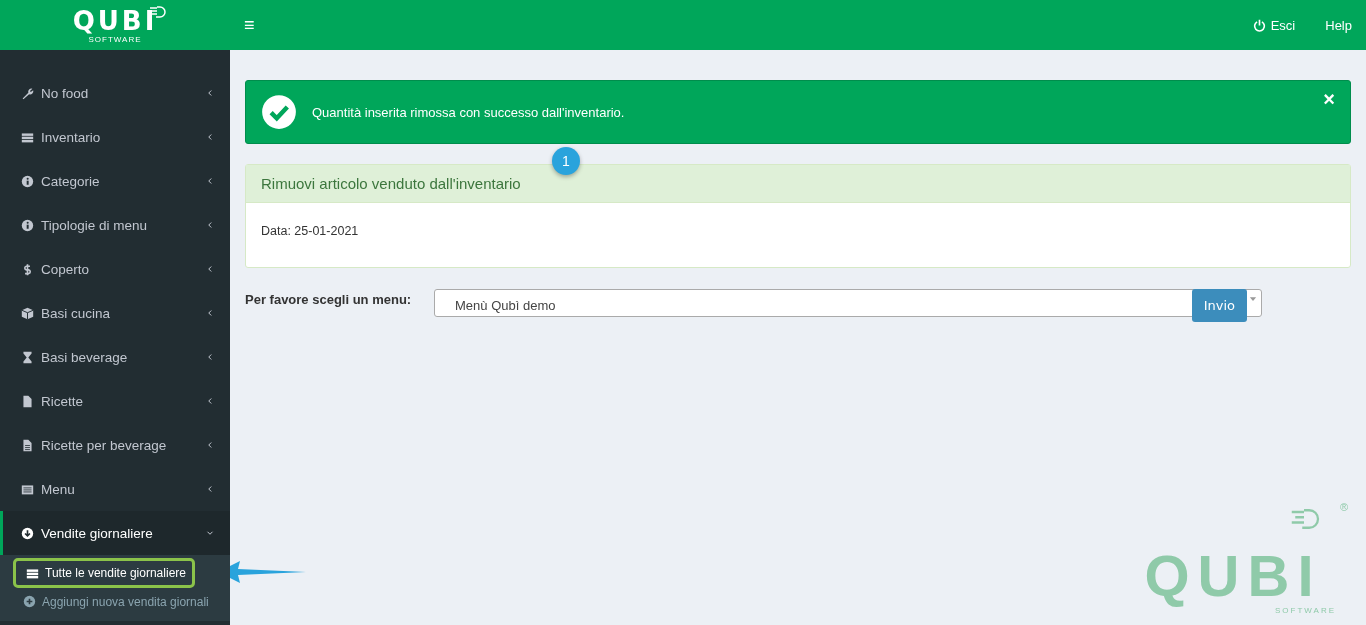  What do you see at coordinates (469, 112) in the screenshot?
I see `alert-message: Quantità inserita rimossa con successo dall'inventario.` at bounding box center [469, 112].